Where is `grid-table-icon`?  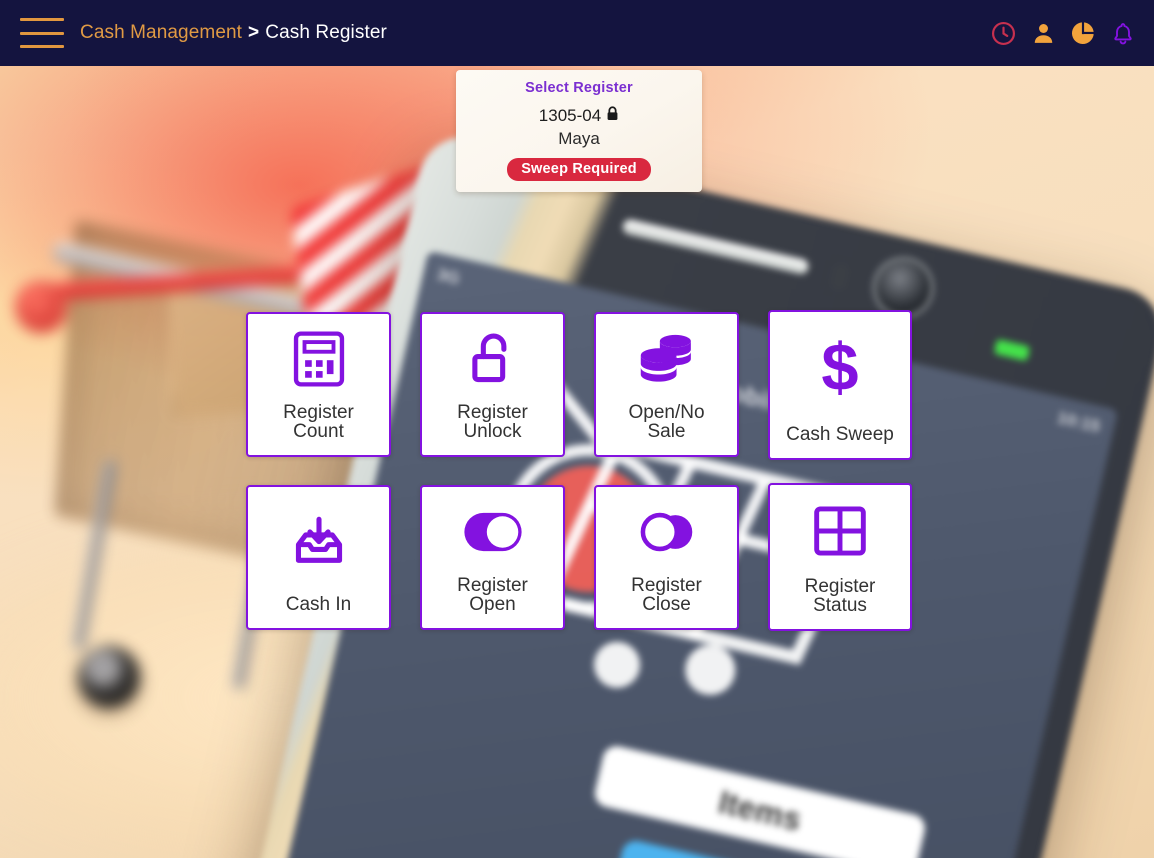
grid-table-icon is located at coordinates (840, 531).